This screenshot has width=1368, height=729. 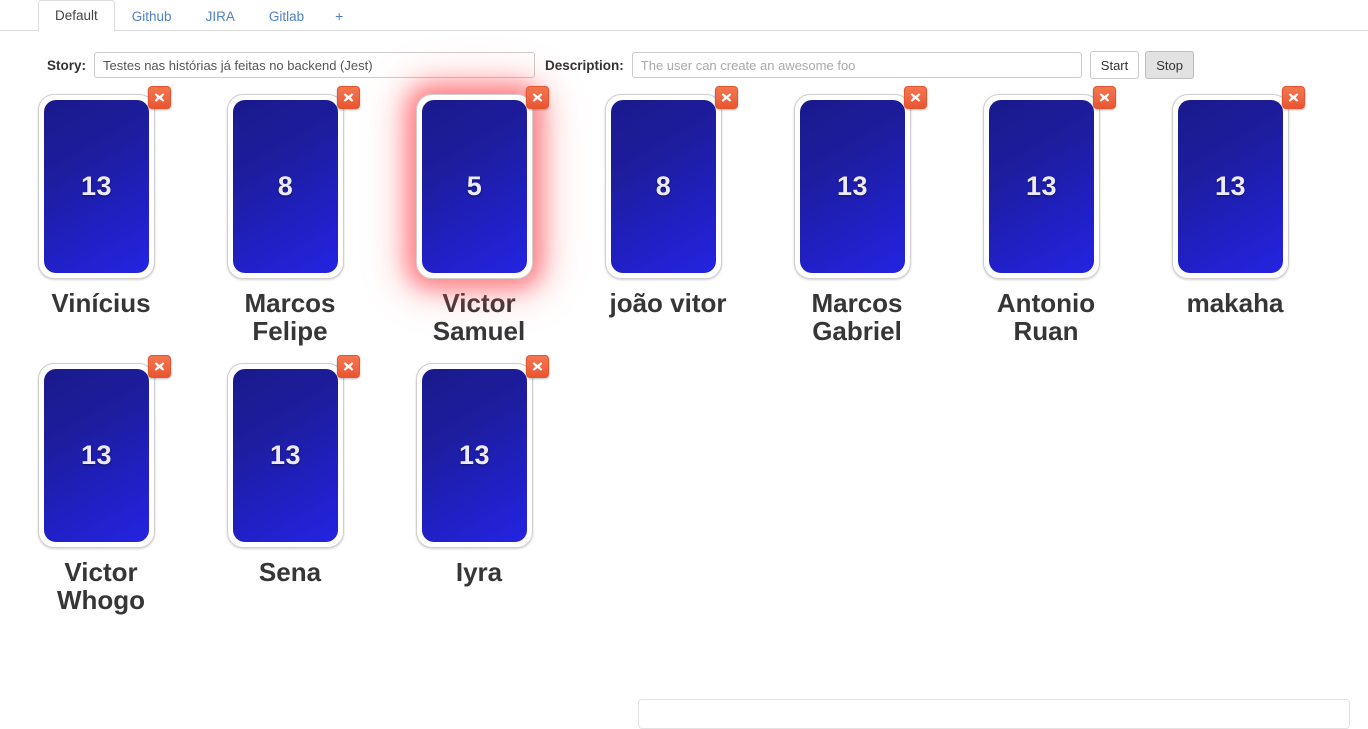 I want to click on player-name: joão vitor, so click(x=668, y=303).